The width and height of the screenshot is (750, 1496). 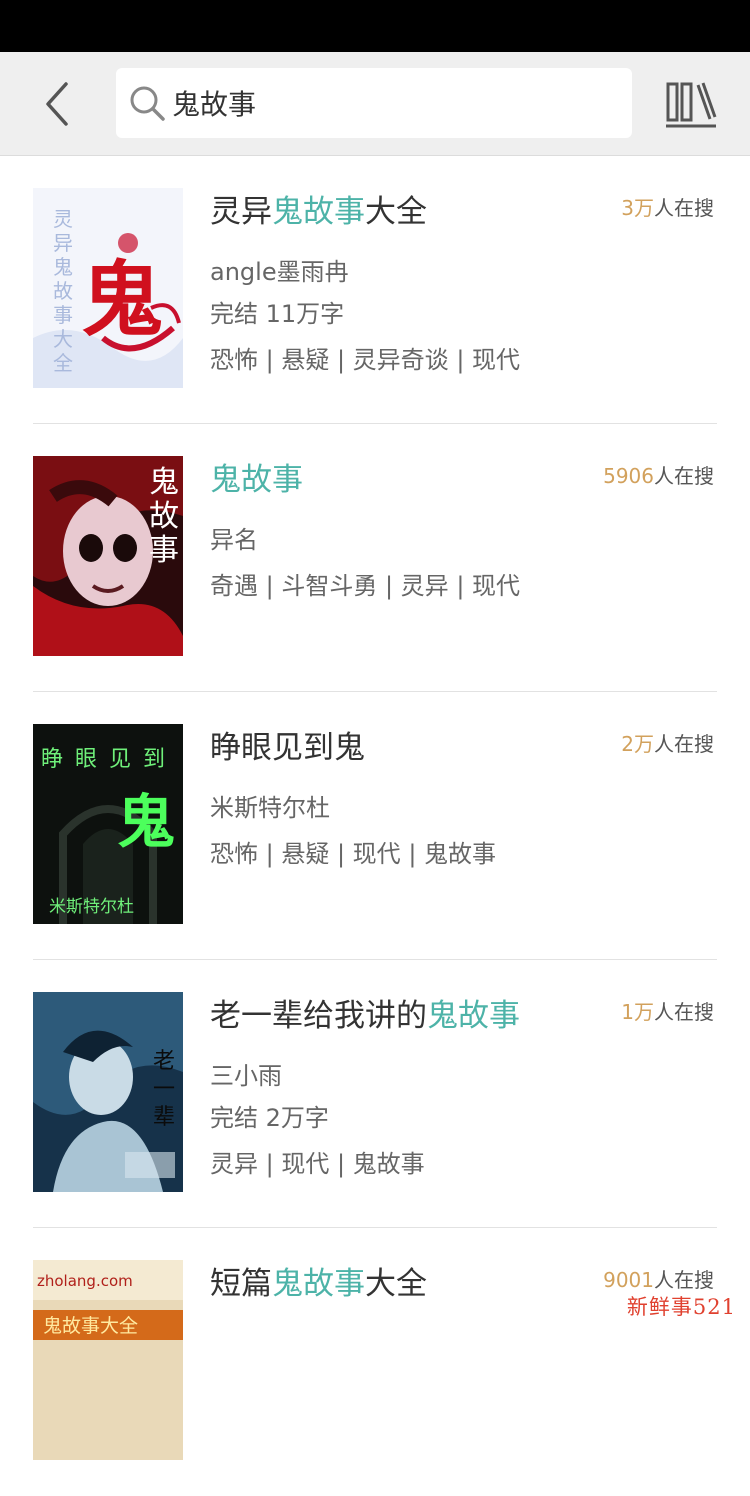 What do you see at coordinates (108, 1360) in the screenshot?
I see `book-cover: zholang.com 鬼故事大全` at bounding box center [108, 1360].